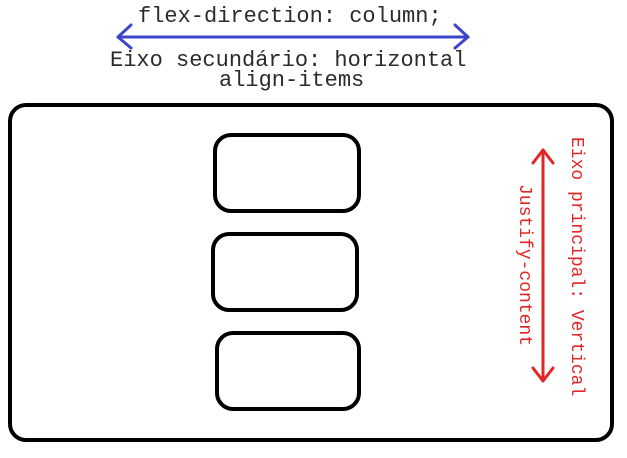 The image size is (627, 458). Describe the element at coordinates (524, 265) in the screenshot. I see `justify-content-label: Justify-content` at that location.